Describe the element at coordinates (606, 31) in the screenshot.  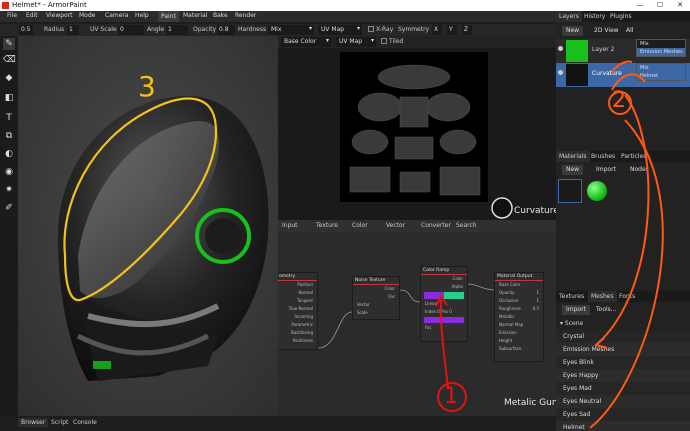
I see `2d-view-button: 2D View` at that location.